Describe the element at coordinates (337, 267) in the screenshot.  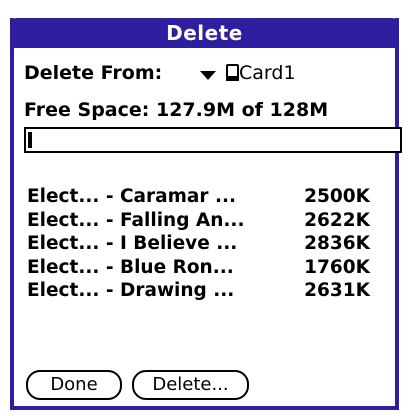
I see `file-size: 1760K` at that location.